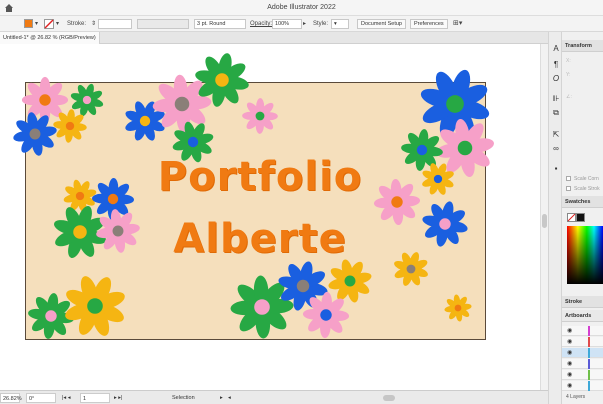 The height and width of the screenshot is (404, 603). I want to click on next-artboard-icon: ▸ ▸|, so click(118, 398).